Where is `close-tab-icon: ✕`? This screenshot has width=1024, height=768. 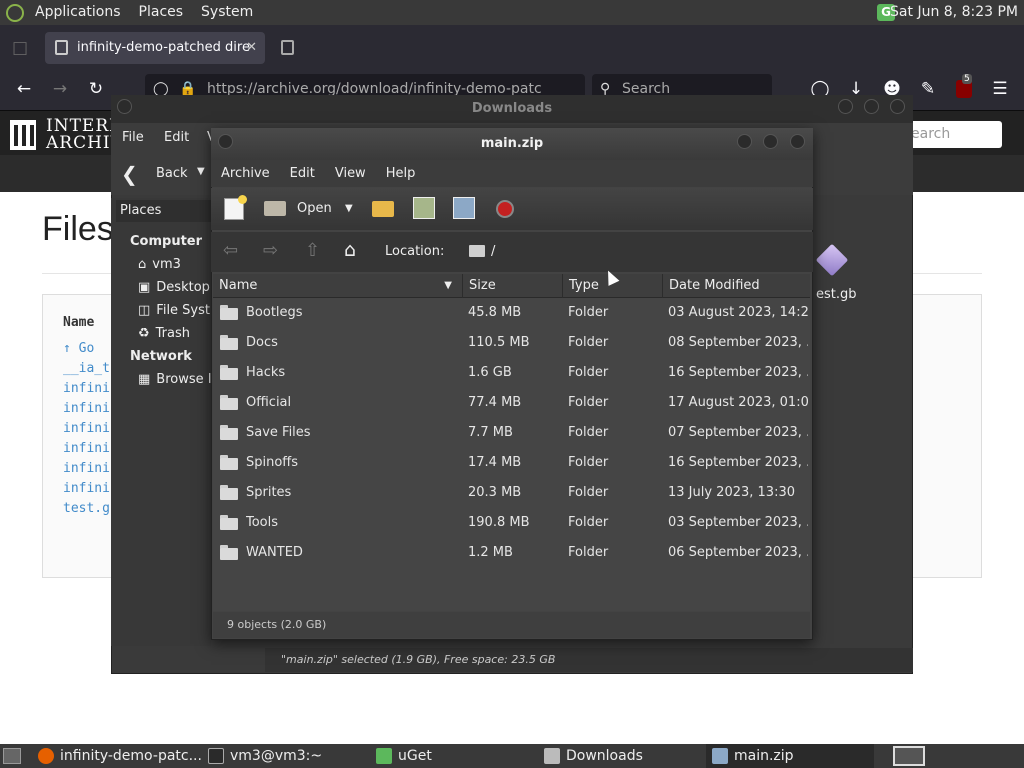 close-tab-icon: ✕ is located at coordinates (251, 48).